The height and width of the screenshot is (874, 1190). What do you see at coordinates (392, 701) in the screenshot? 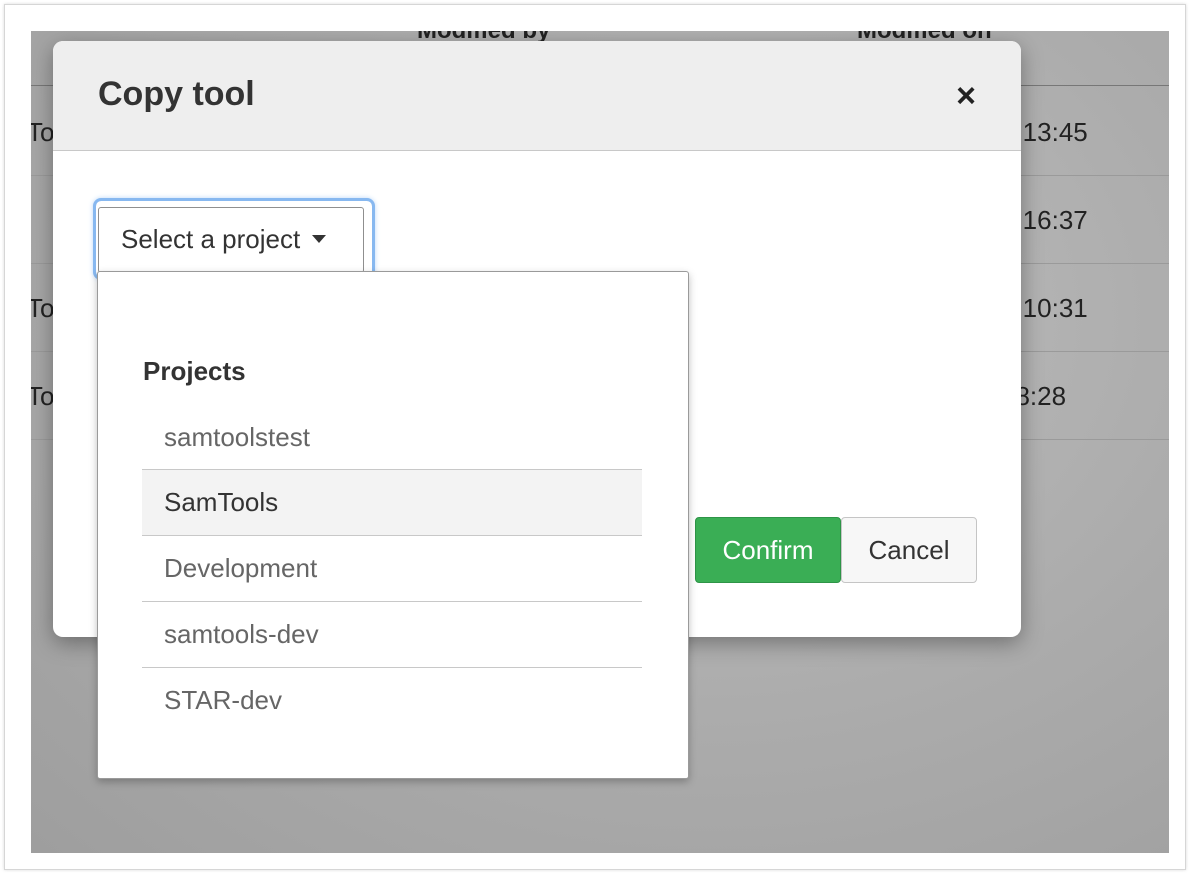
I see `project-item-star-dev: STAR-dev` at bounding box center [392, 701].